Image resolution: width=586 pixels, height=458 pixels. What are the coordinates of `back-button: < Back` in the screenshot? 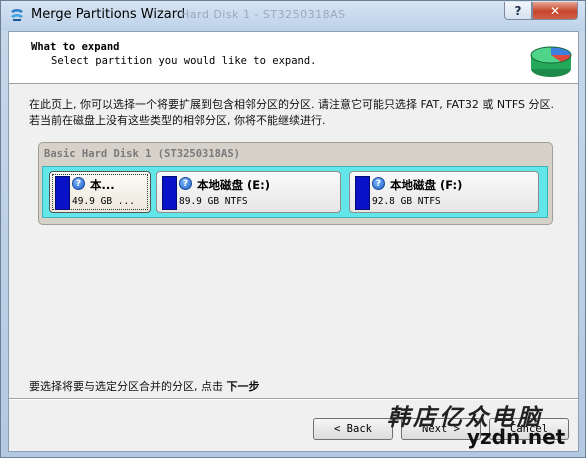 It's located at (353, 429).